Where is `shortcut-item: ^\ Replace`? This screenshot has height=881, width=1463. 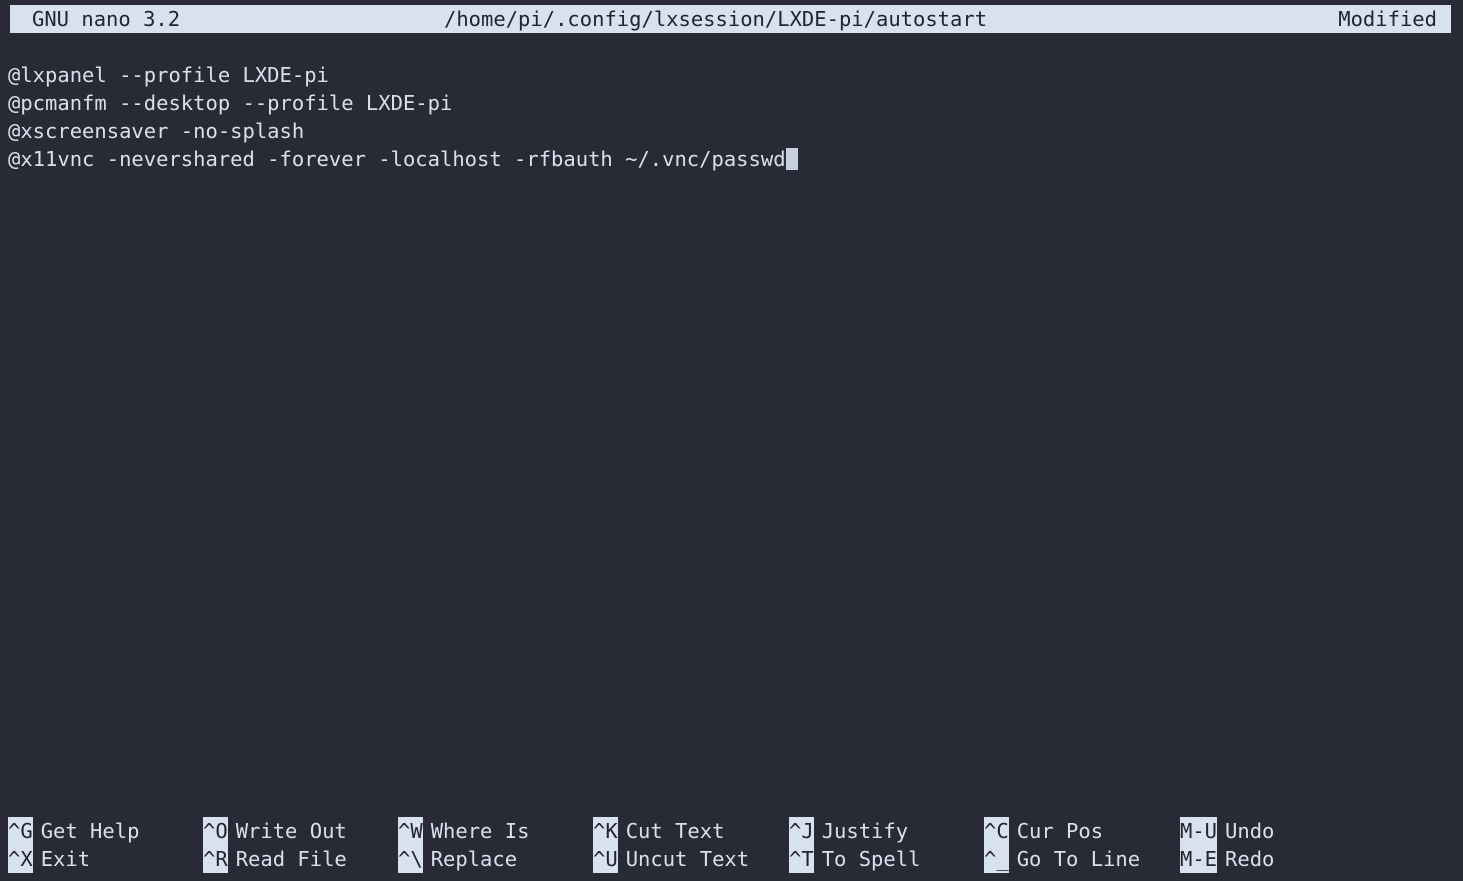 shortcut-item: ^\ Replace is located at coordinates (457, 859).